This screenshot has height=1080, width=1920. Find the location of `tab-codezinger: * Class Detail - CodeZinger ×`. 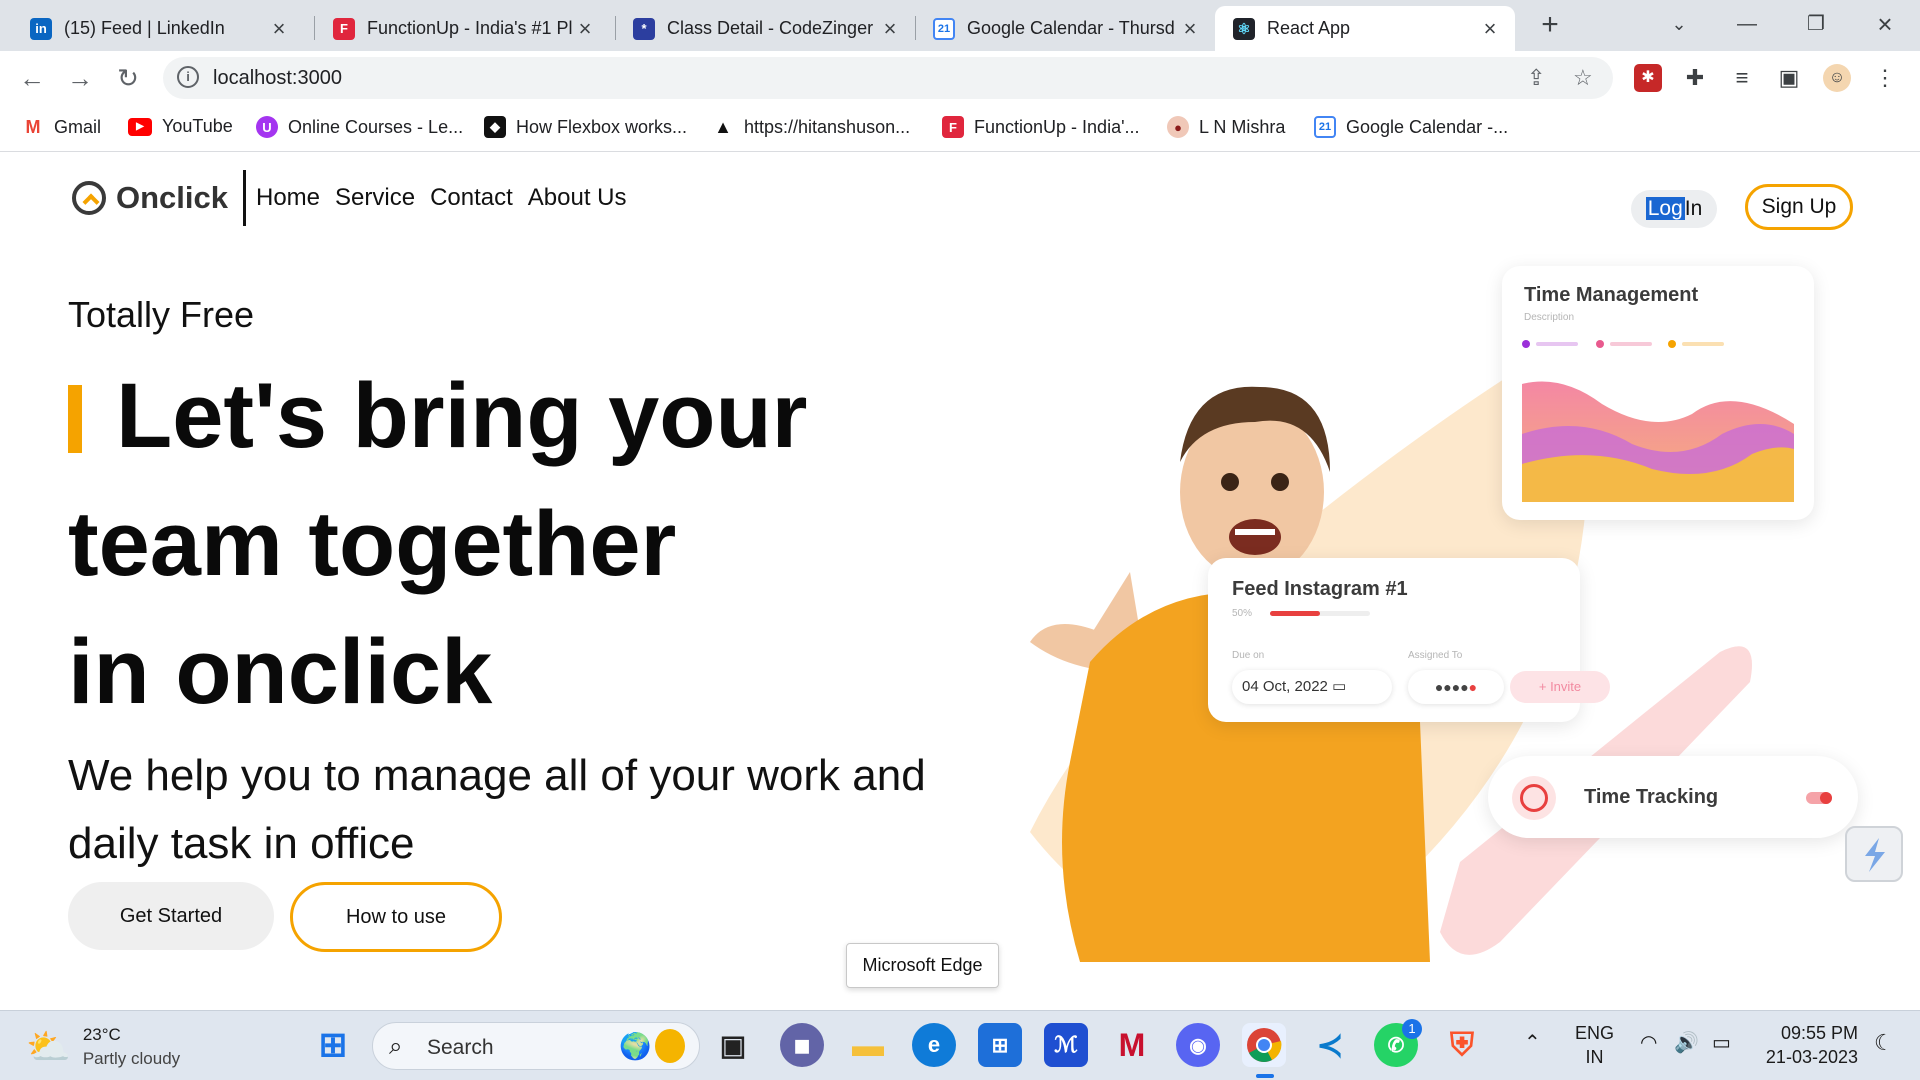

tab-codezinger: * Class Detail - CodeZinger × is located at coordinates (765, 28).